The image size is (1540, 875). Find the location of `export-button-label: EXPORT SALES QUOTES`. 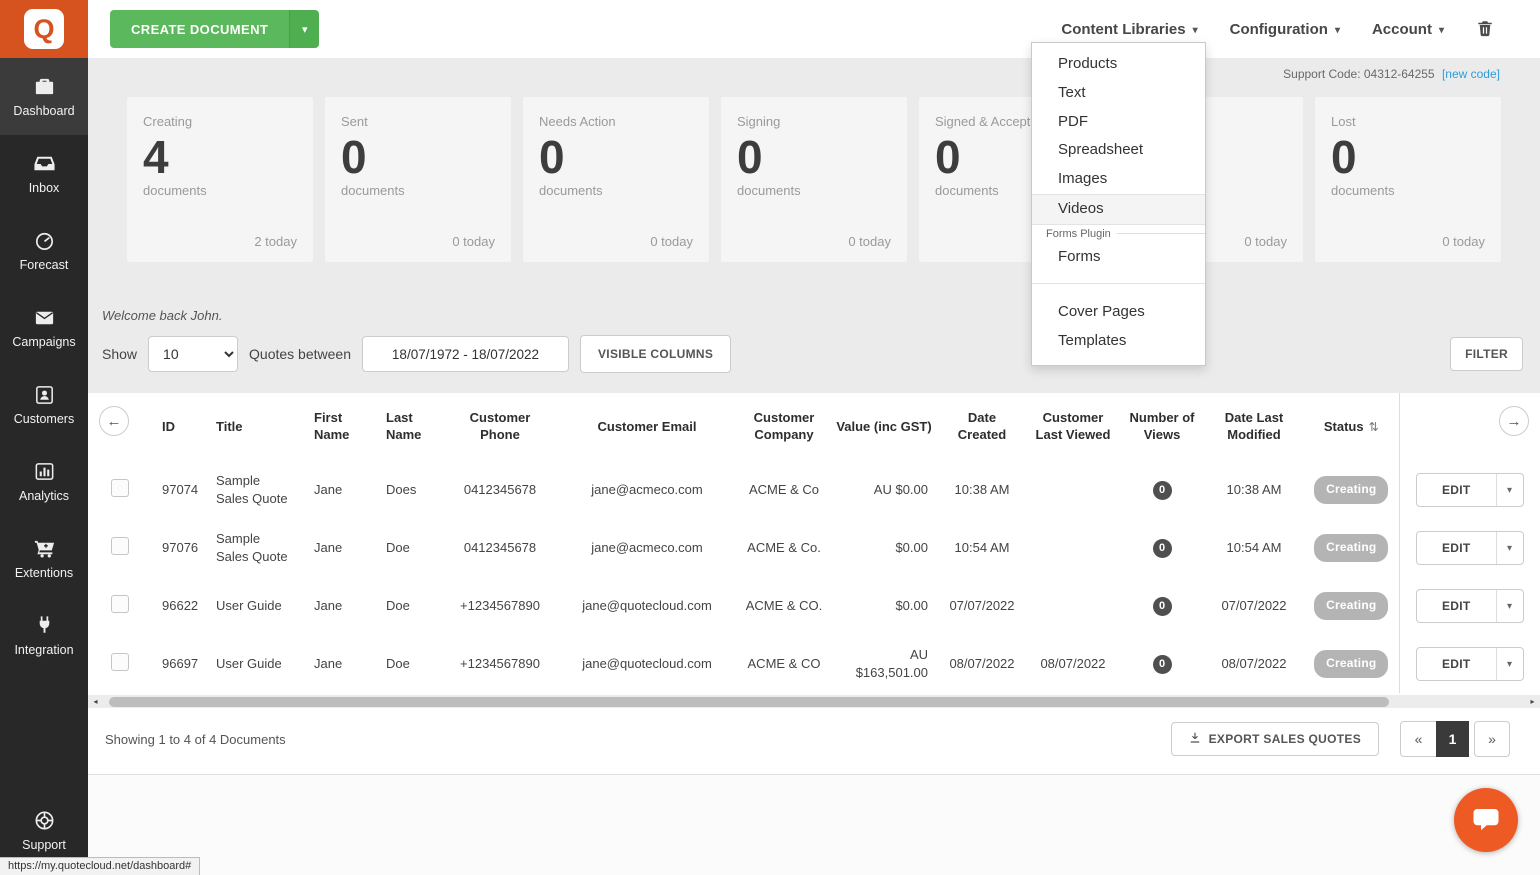

export-button-label: EXPORT SALES QUOTES is located at coordinates (1284, 739).